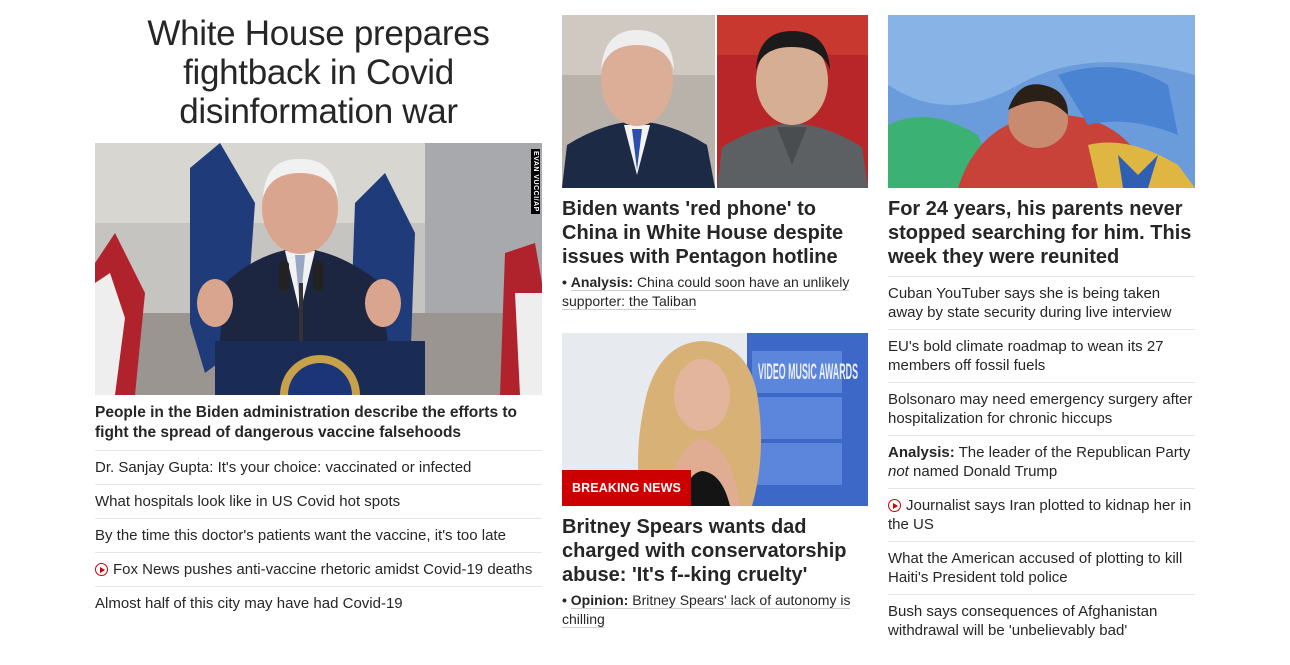  I want to click on breaking-news-badge: BREAKING NEWS, so click(626, 488).